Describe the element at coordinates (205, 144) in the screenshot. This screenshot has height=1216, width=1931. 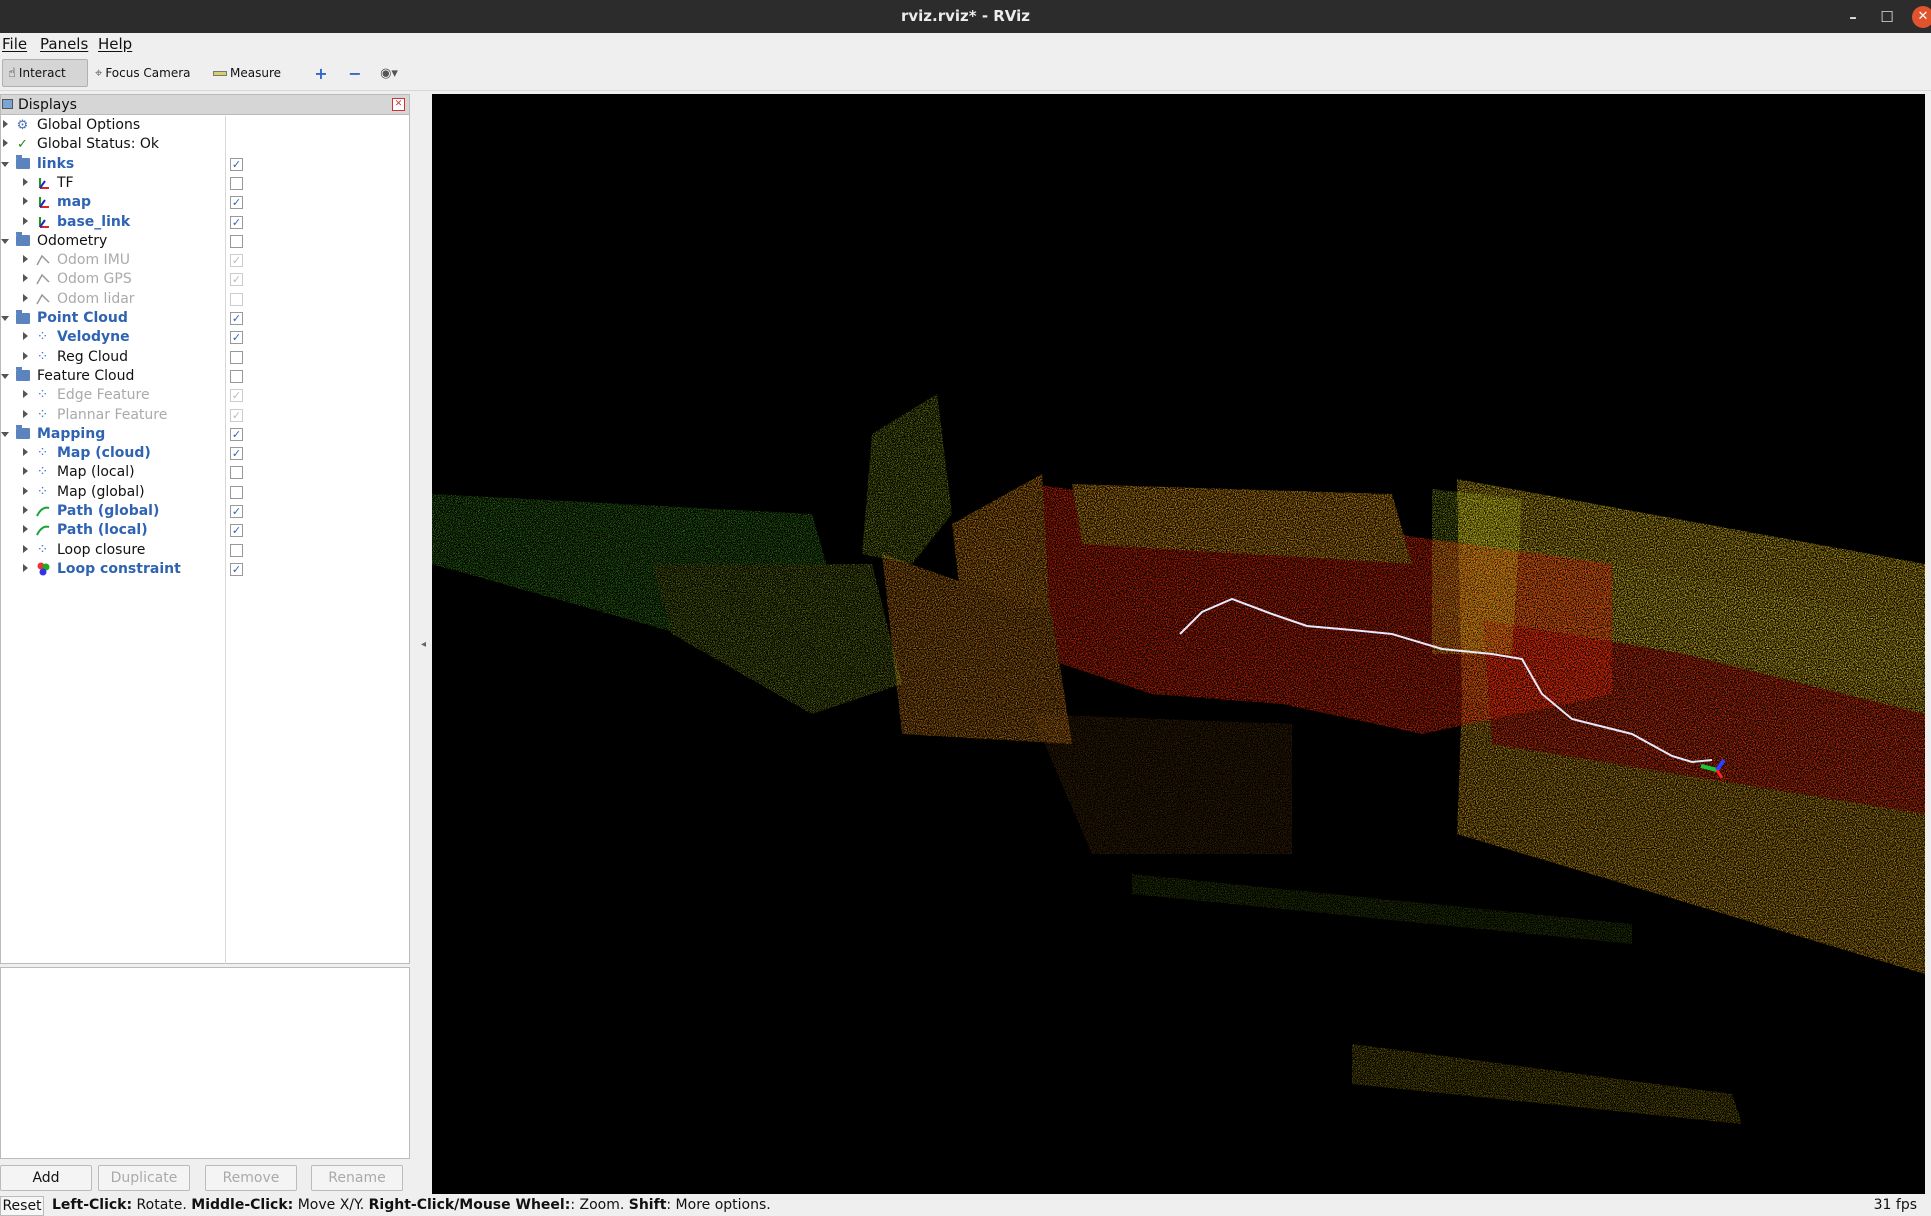
I see `display-item-global-status-ok: ✓ Global Status: Ok` at that location.